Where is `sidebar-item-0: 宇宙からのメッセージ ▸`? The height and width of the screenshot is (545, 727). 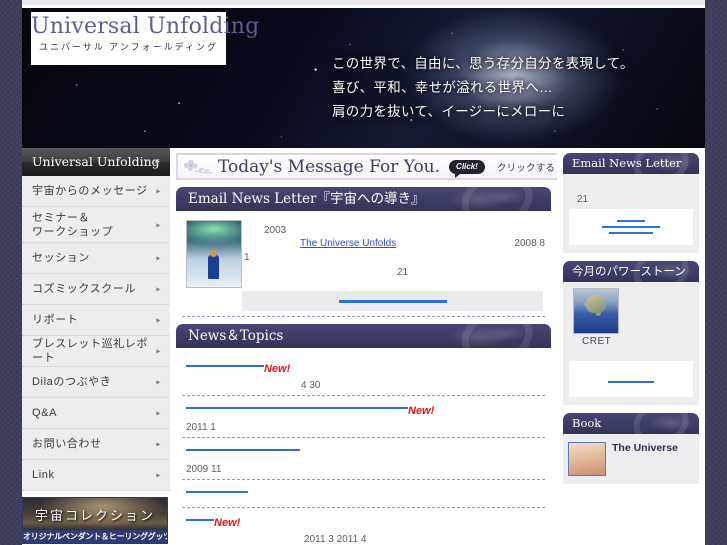 sidebar-item-0: 宇宙からのメッセージ ▸ is located at coordinates (96, 191).